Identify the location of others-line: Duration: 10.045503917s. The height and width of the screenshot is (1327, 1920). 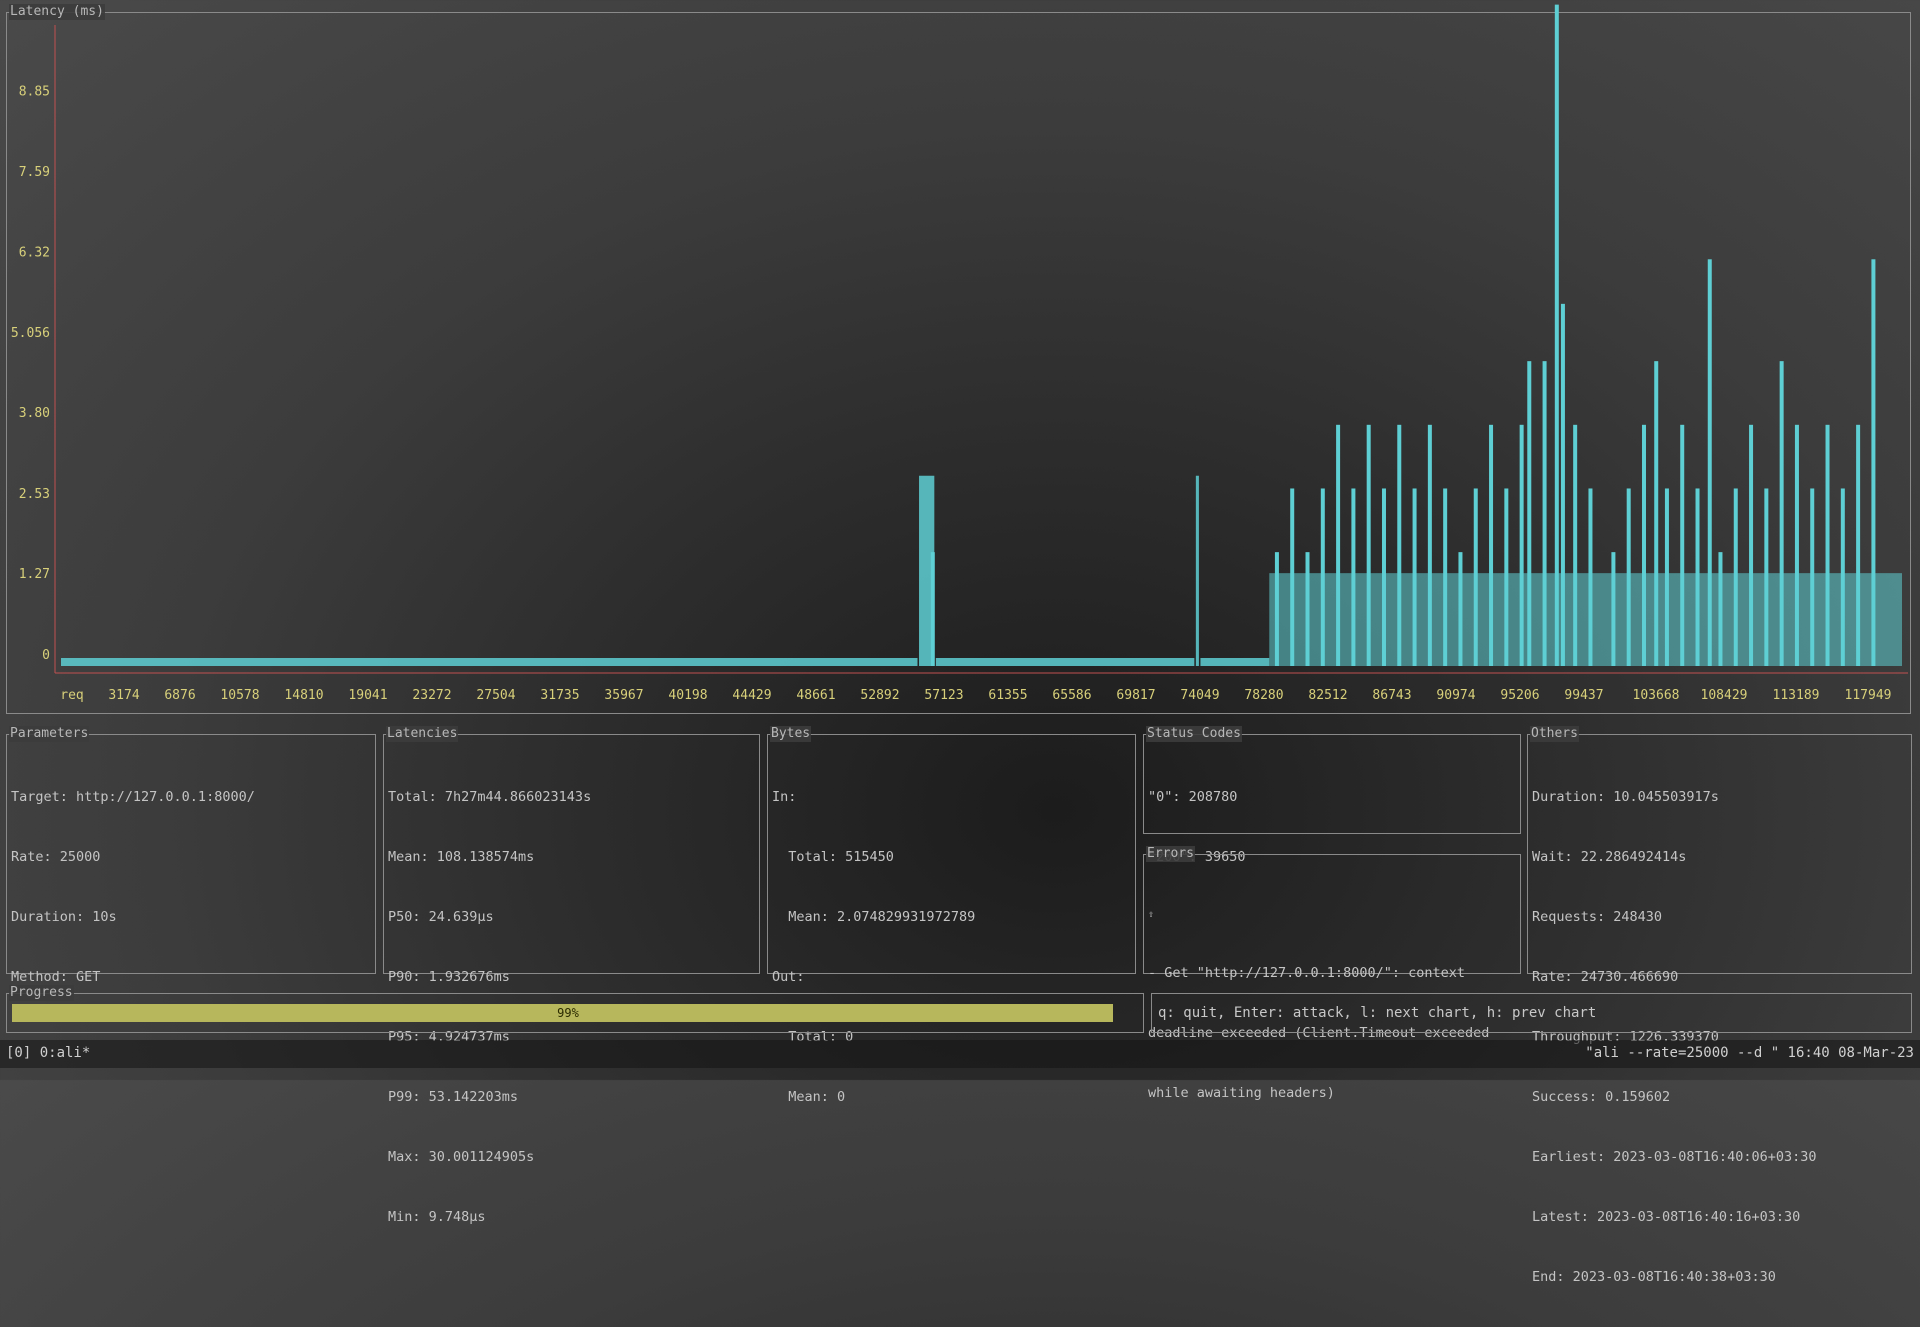
(1625, 797).